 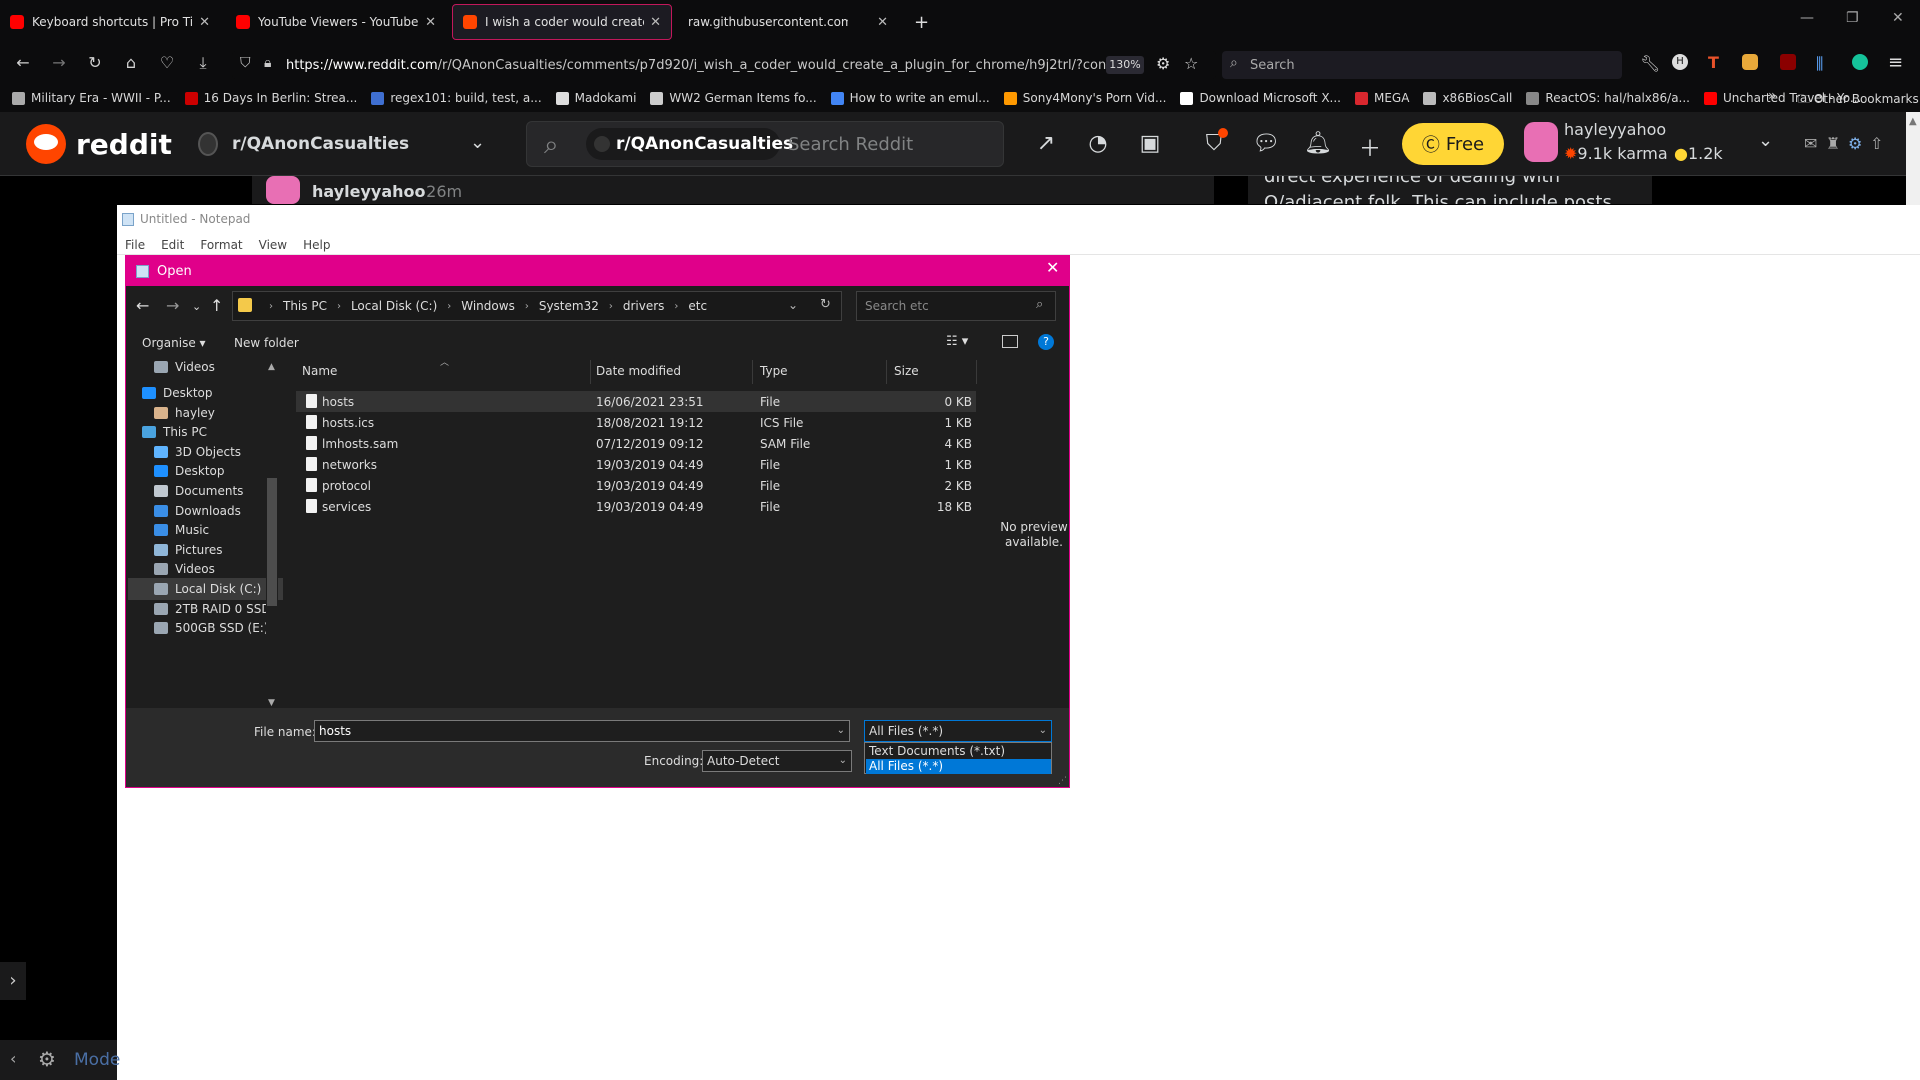 I want to click on mode-label: Mode, so click(x=97, y=1060).